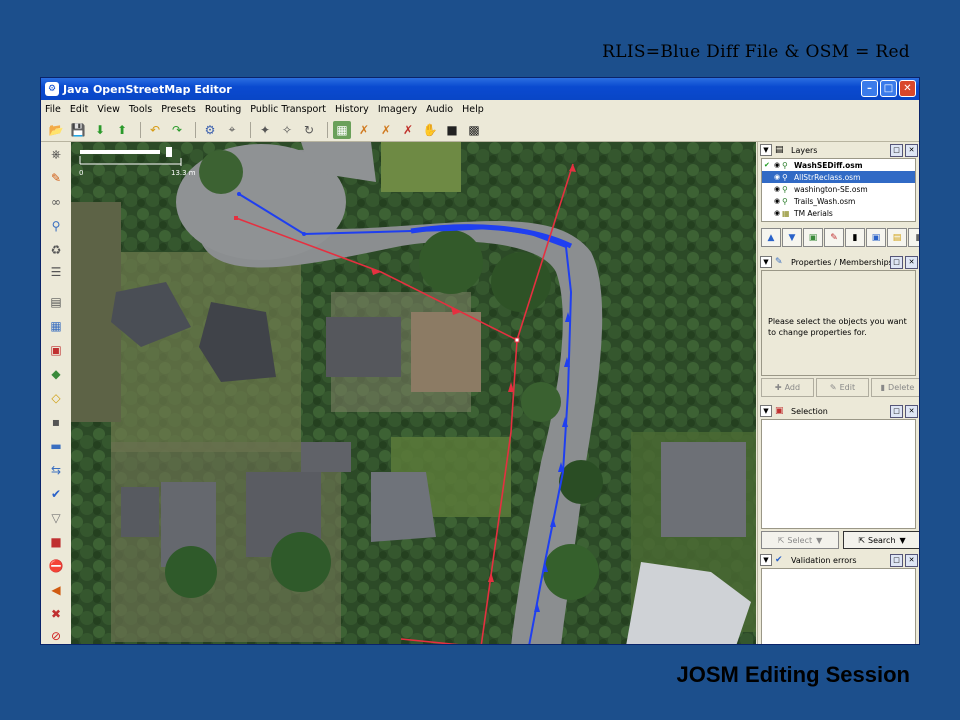  Describe the element at coordinates (56, 494) in the screenshot. I see `validation-toggle-icon: ✔` at that location.